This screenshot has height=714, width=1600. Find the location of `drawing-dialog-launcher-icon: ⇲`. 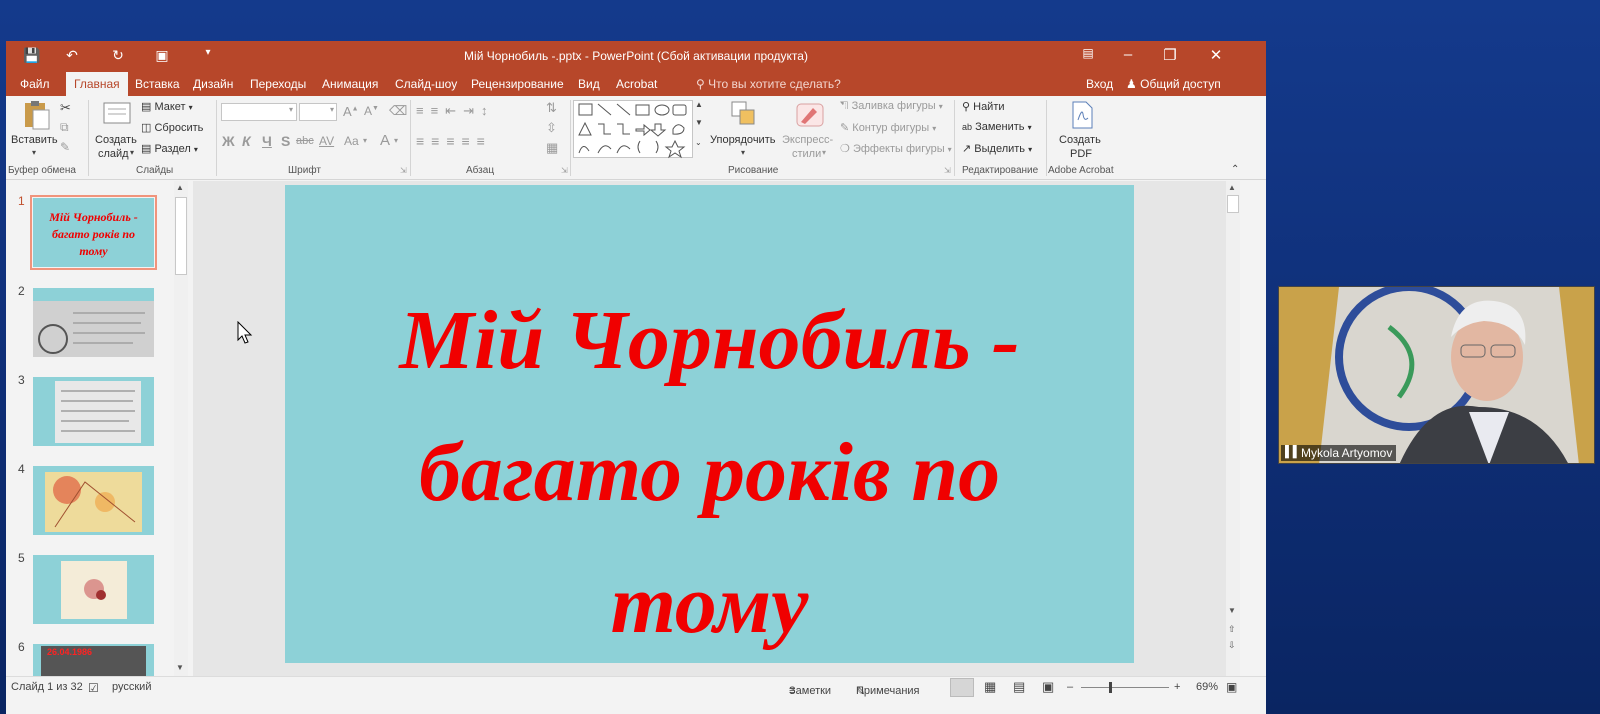

drawing-dialog-launcher-icon: ⇲ is located at coordinates (947, 170).